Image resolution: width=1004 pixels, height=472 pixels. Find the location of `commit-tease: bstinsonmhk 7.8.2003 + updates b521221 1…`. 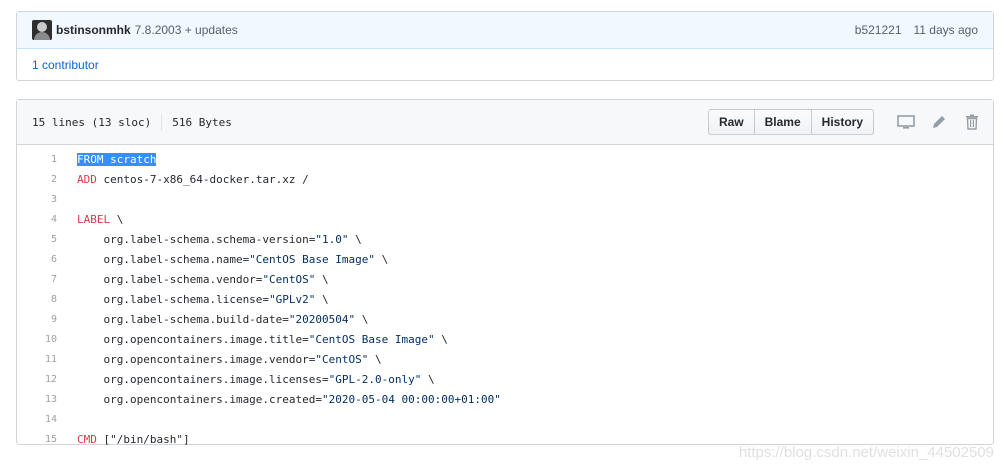

commit-tease: bstinsonmhk 7.8.2003 + updates b521221 1… is located at coordinates (505, 46).